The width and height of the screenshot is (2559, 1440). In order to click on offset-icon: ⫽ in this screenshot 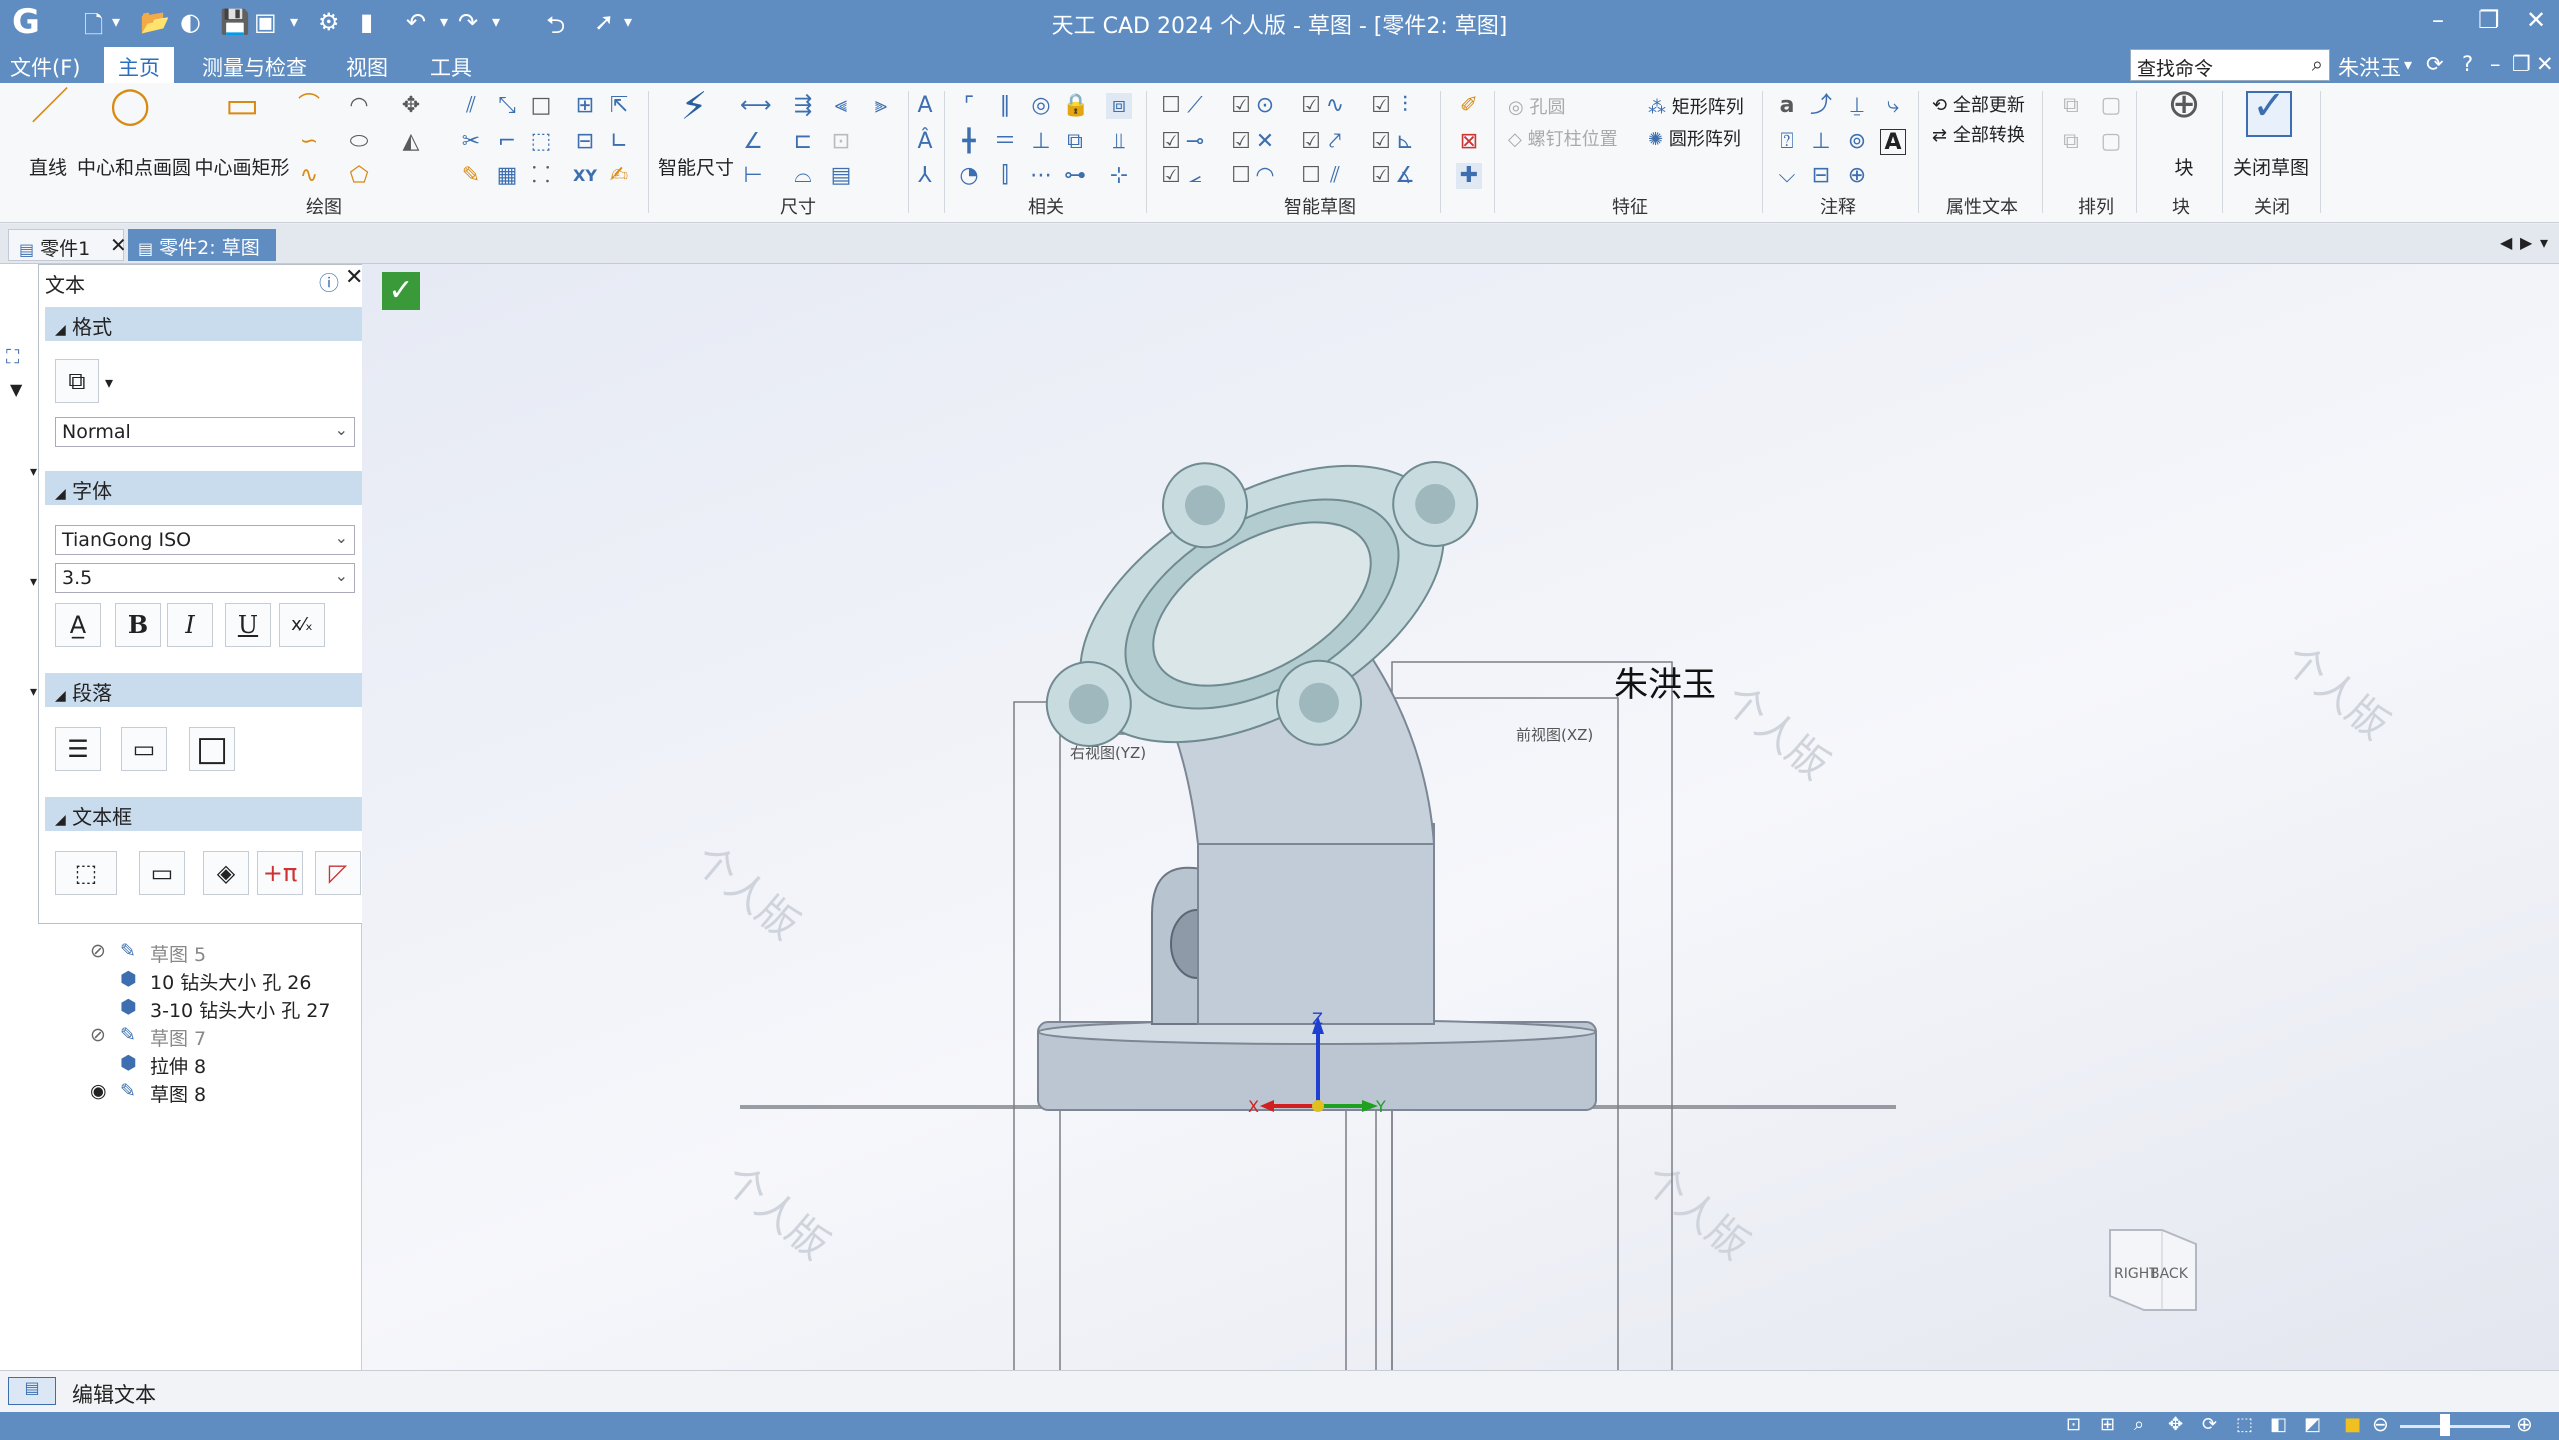, I will do `click(471, 106)`.